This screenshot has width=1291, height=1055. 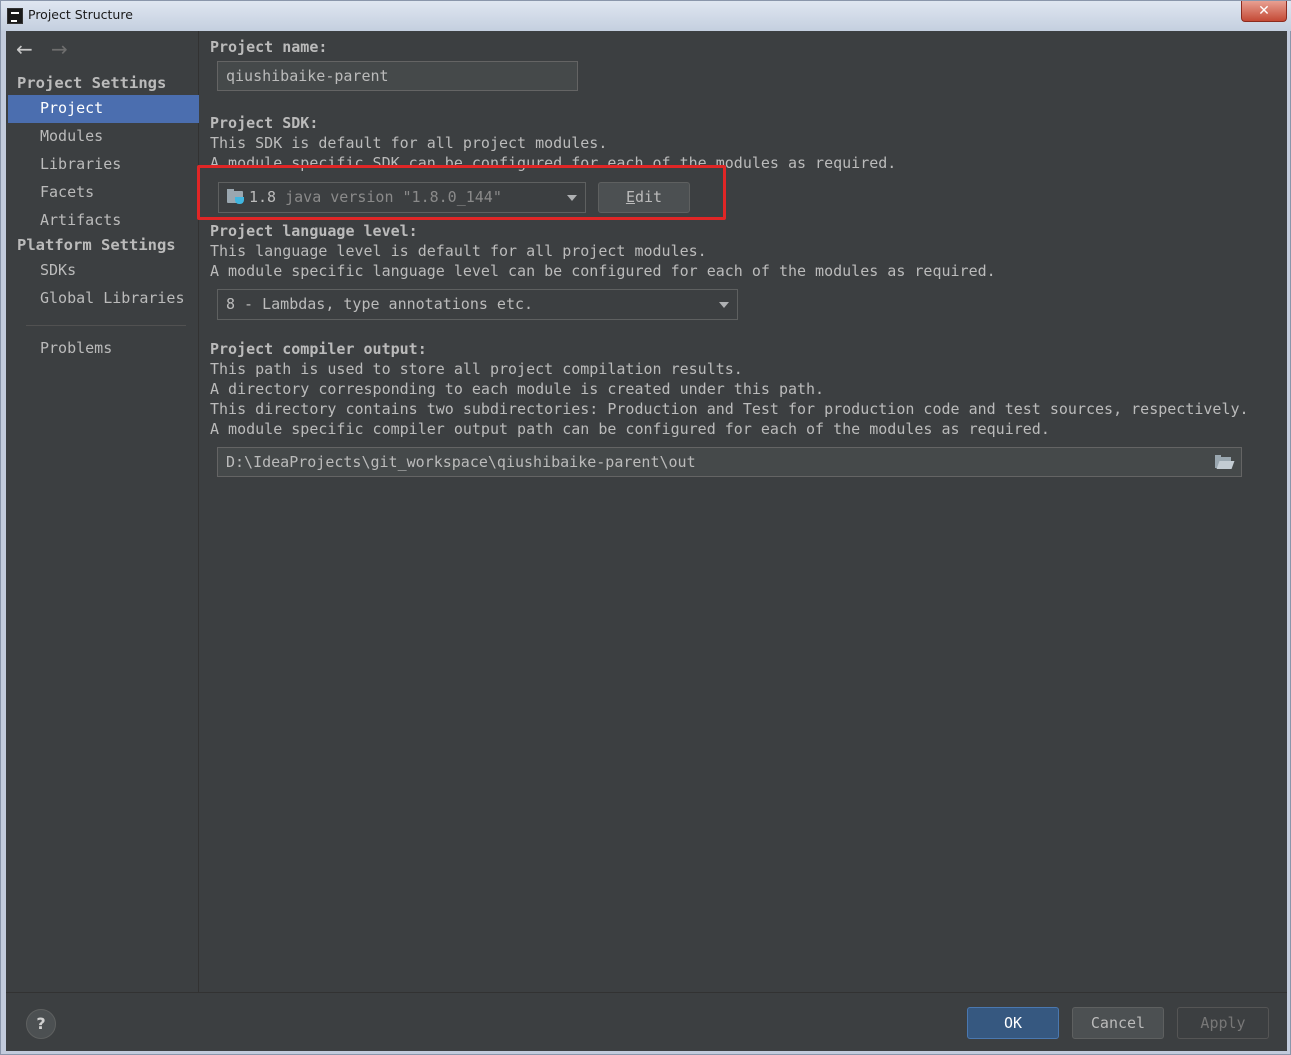 I want to click on apply-button: Apply, so click(x=1223, y=1023).